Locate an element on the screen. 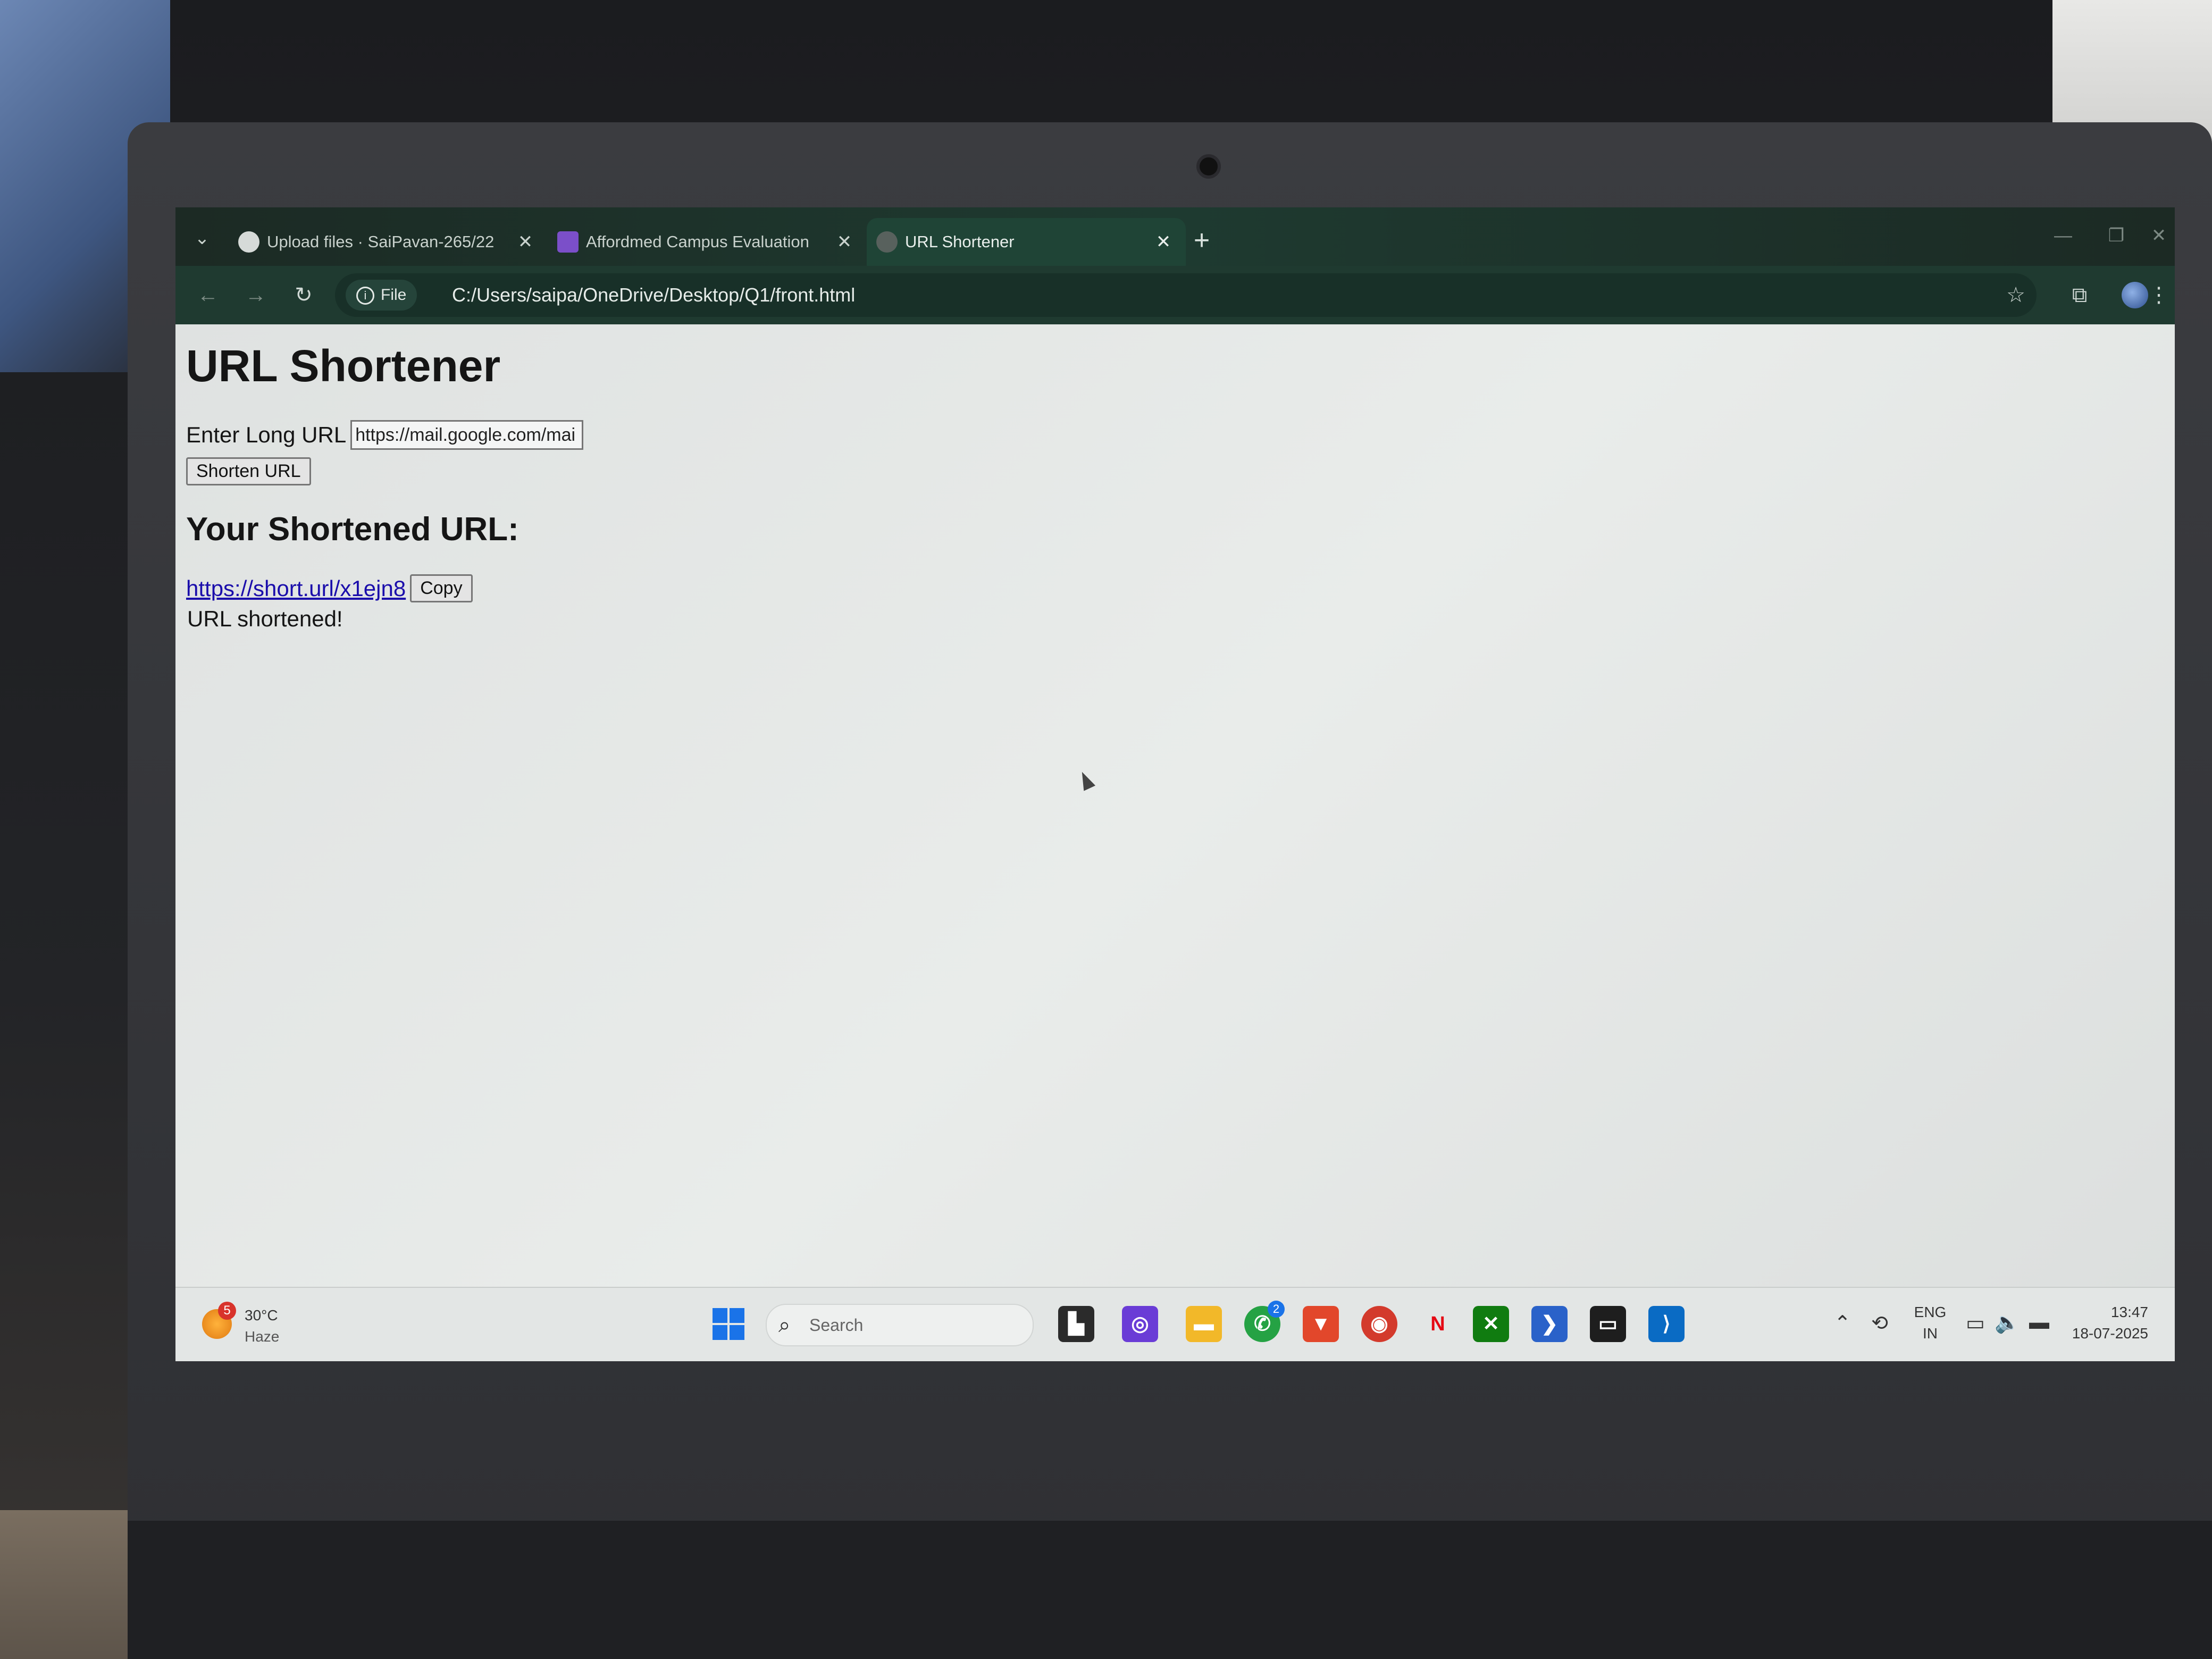 The height and width of the screenshot is (1659, 2212). status-message: URL shortened! is located at coordinates (265, 618).